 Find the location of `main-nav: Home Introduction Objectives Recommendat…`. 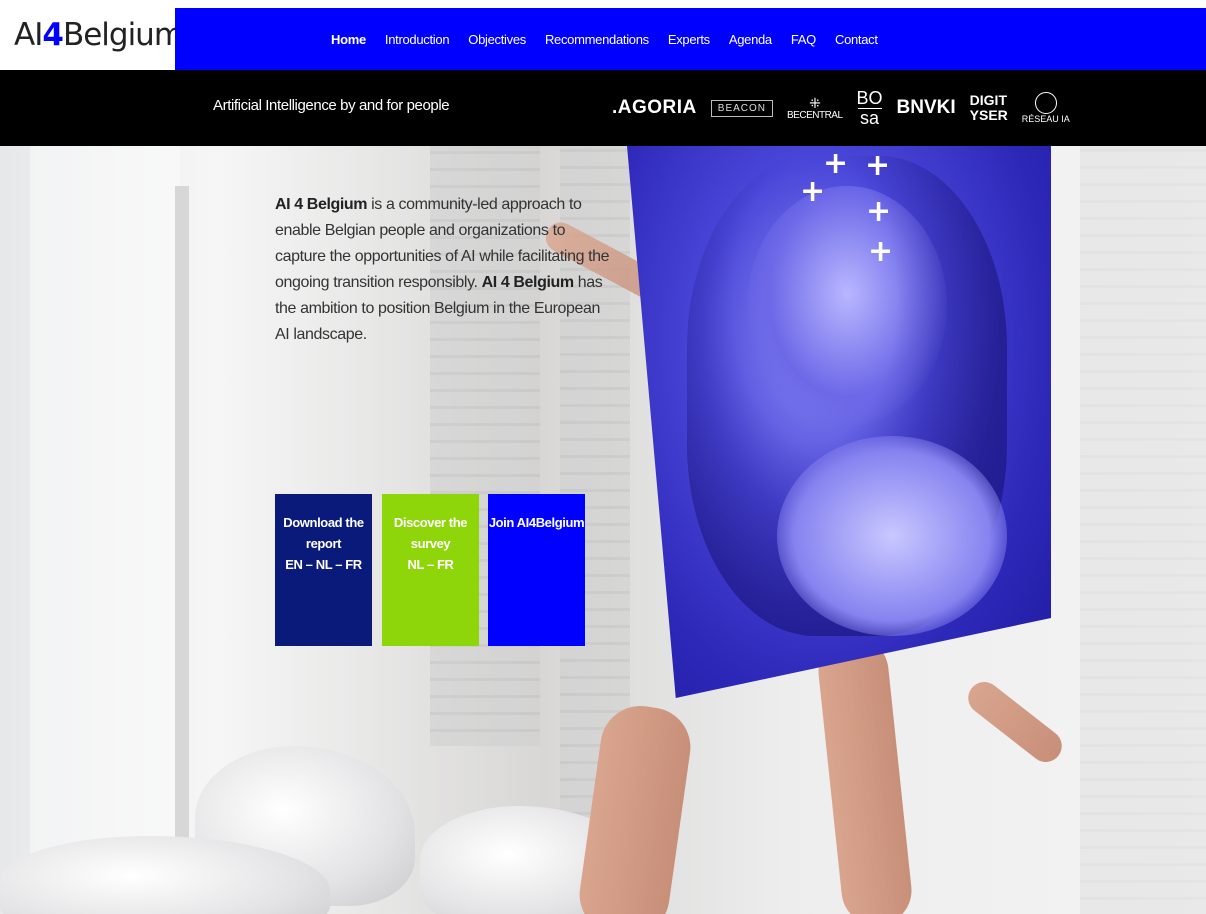

main-nav: Home Introduction Objectives Recommendat… is located at coordinates (690, 39).